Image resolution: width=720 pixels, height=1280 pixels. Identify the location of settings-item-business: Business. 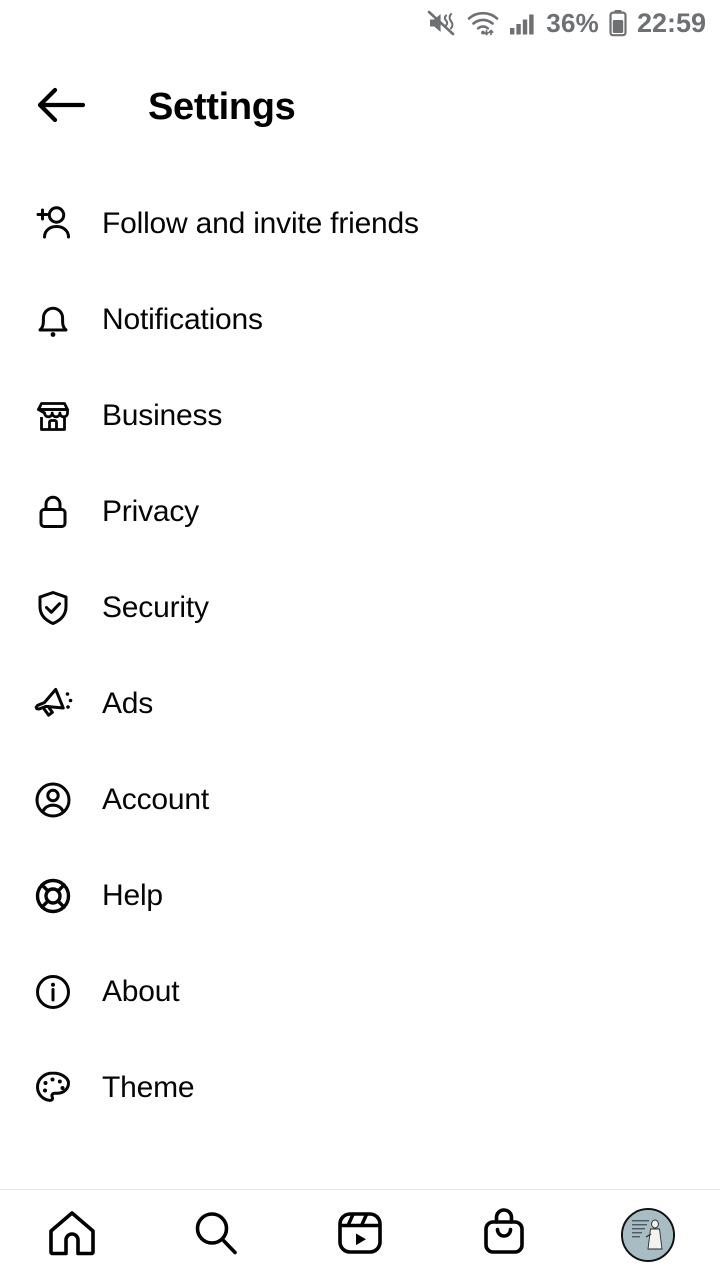
(360, 416).